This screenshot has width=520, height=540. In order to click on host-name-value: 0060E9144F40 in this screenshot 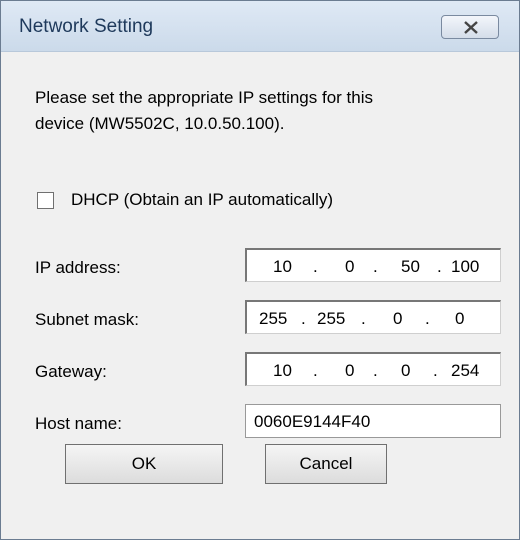, I will do `click(312, 422)`.